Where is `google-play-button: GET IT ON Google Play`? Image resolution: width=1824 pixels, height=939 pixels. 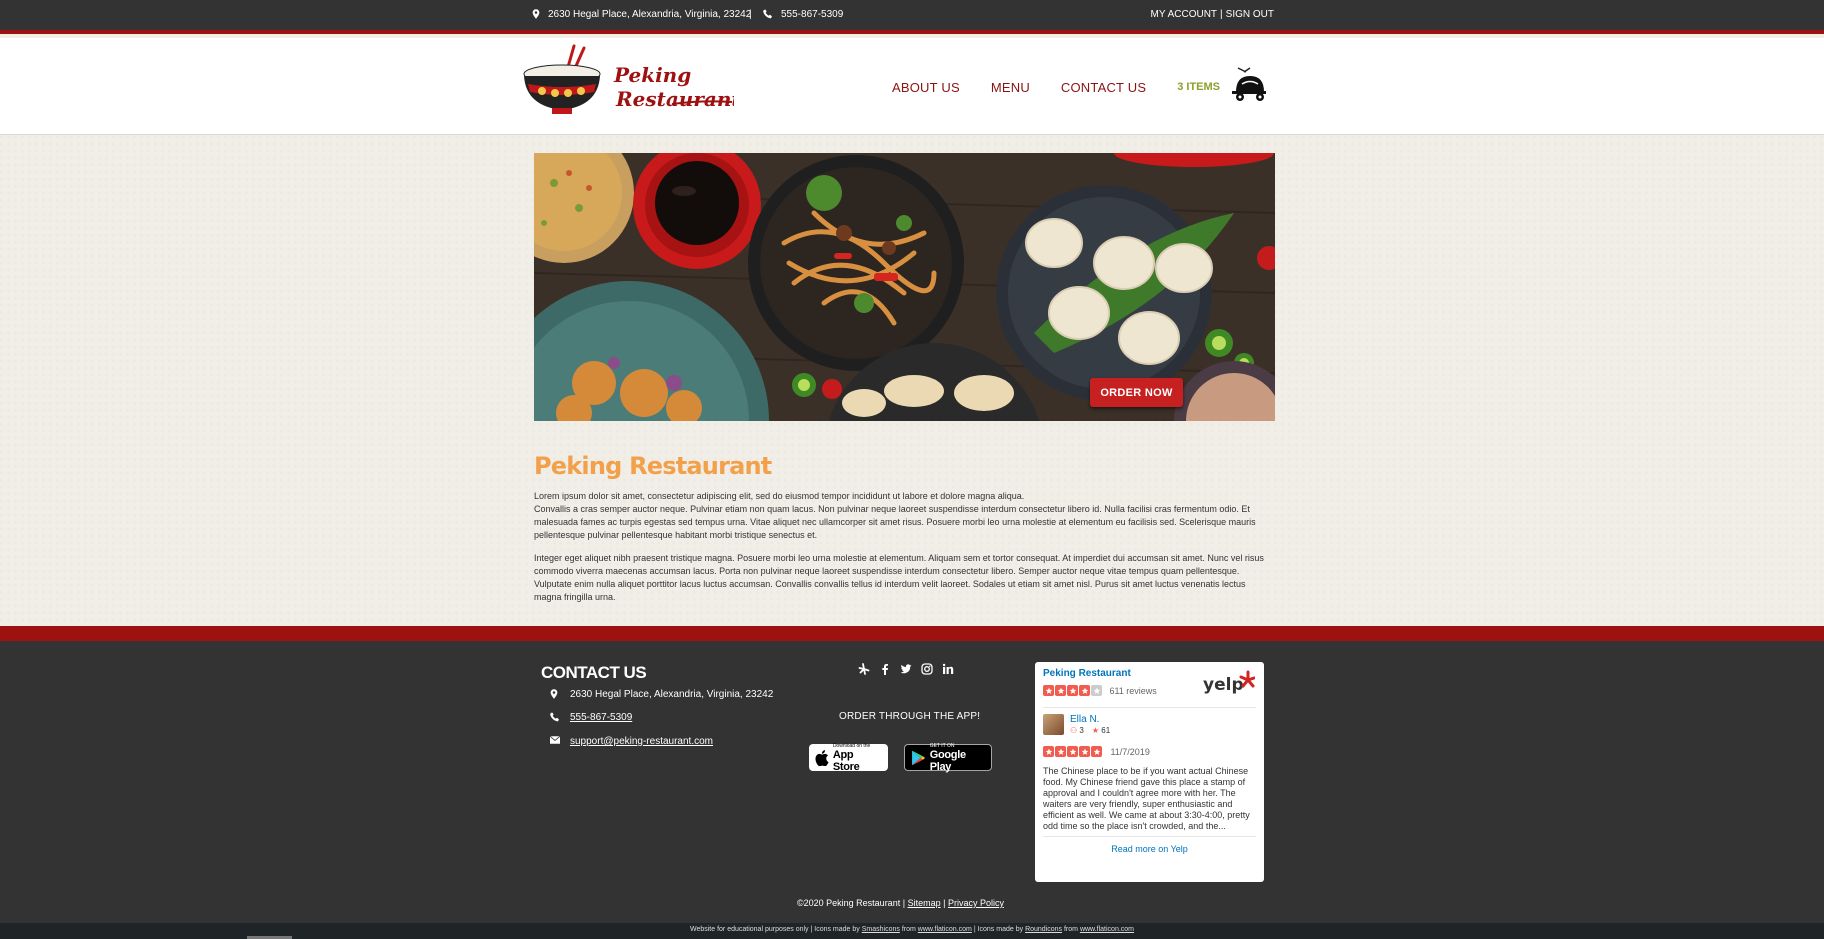 google-play-button: GET IT ON Google Play is located at coordinates (948, 758).